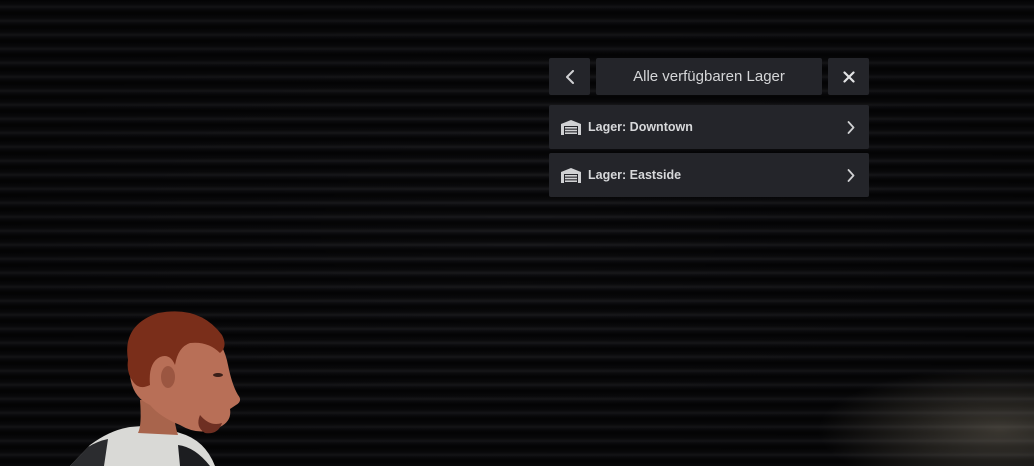 The image size is (1034, 466). I want to click on menu-header: Alle verfügbaren Lager, so click(709, 76).